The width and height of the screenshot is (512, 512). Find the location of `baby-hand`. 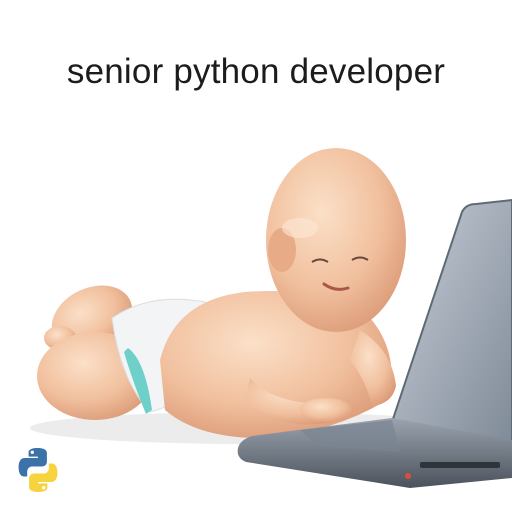

baby-hand is located at coordinates (326, 410).